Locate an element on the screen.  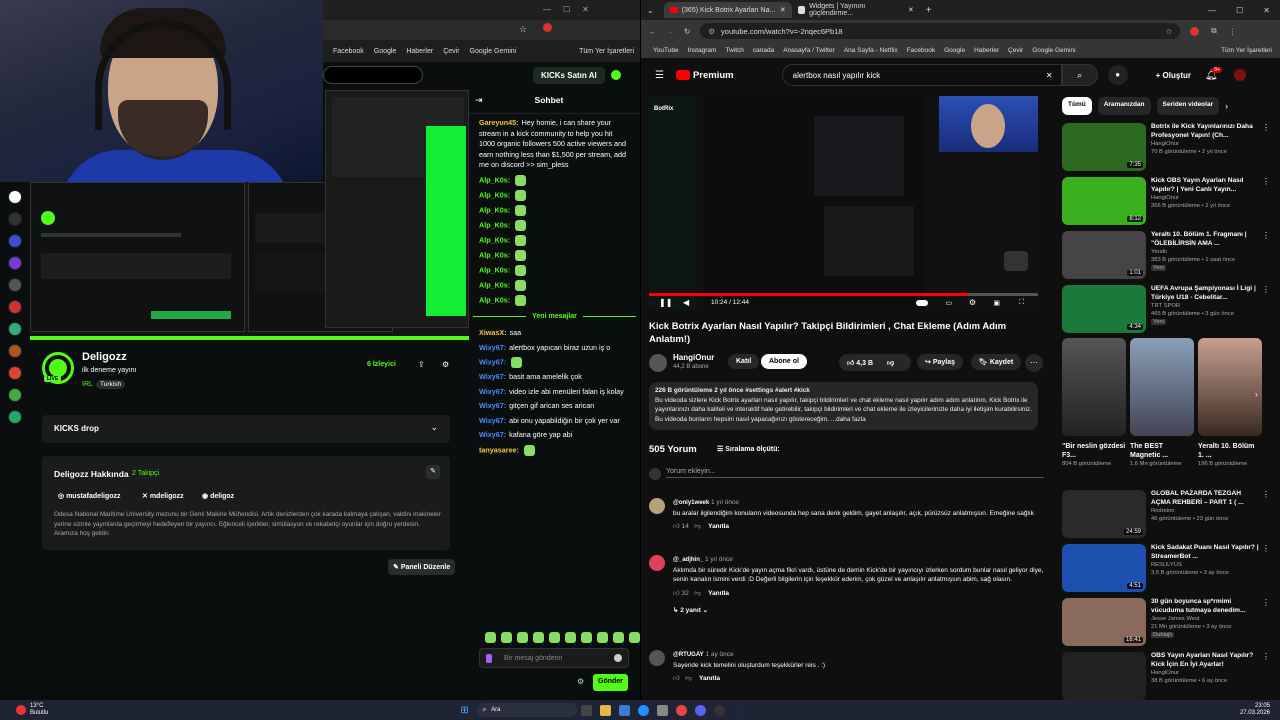
reload-icon: ↻ is located at coordinates (687, 31).